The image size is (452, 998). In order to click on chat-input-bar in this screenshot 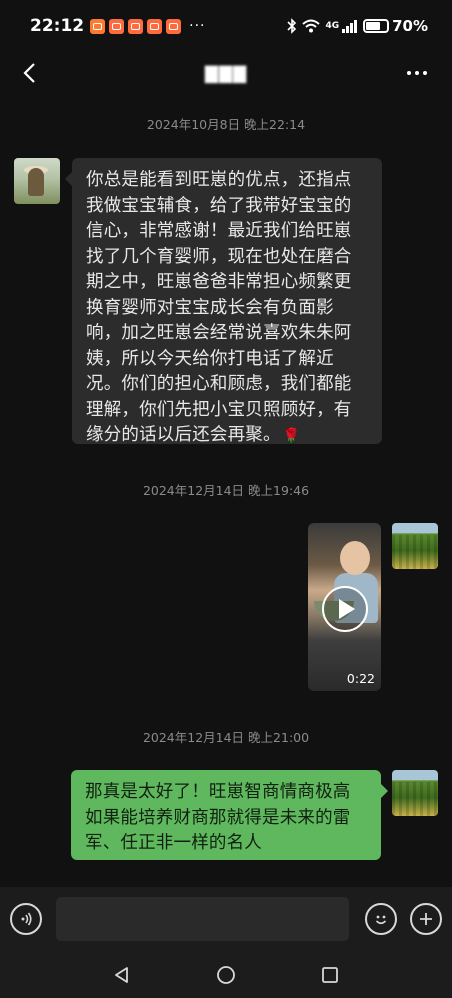, I will do `click(226, 919)`.